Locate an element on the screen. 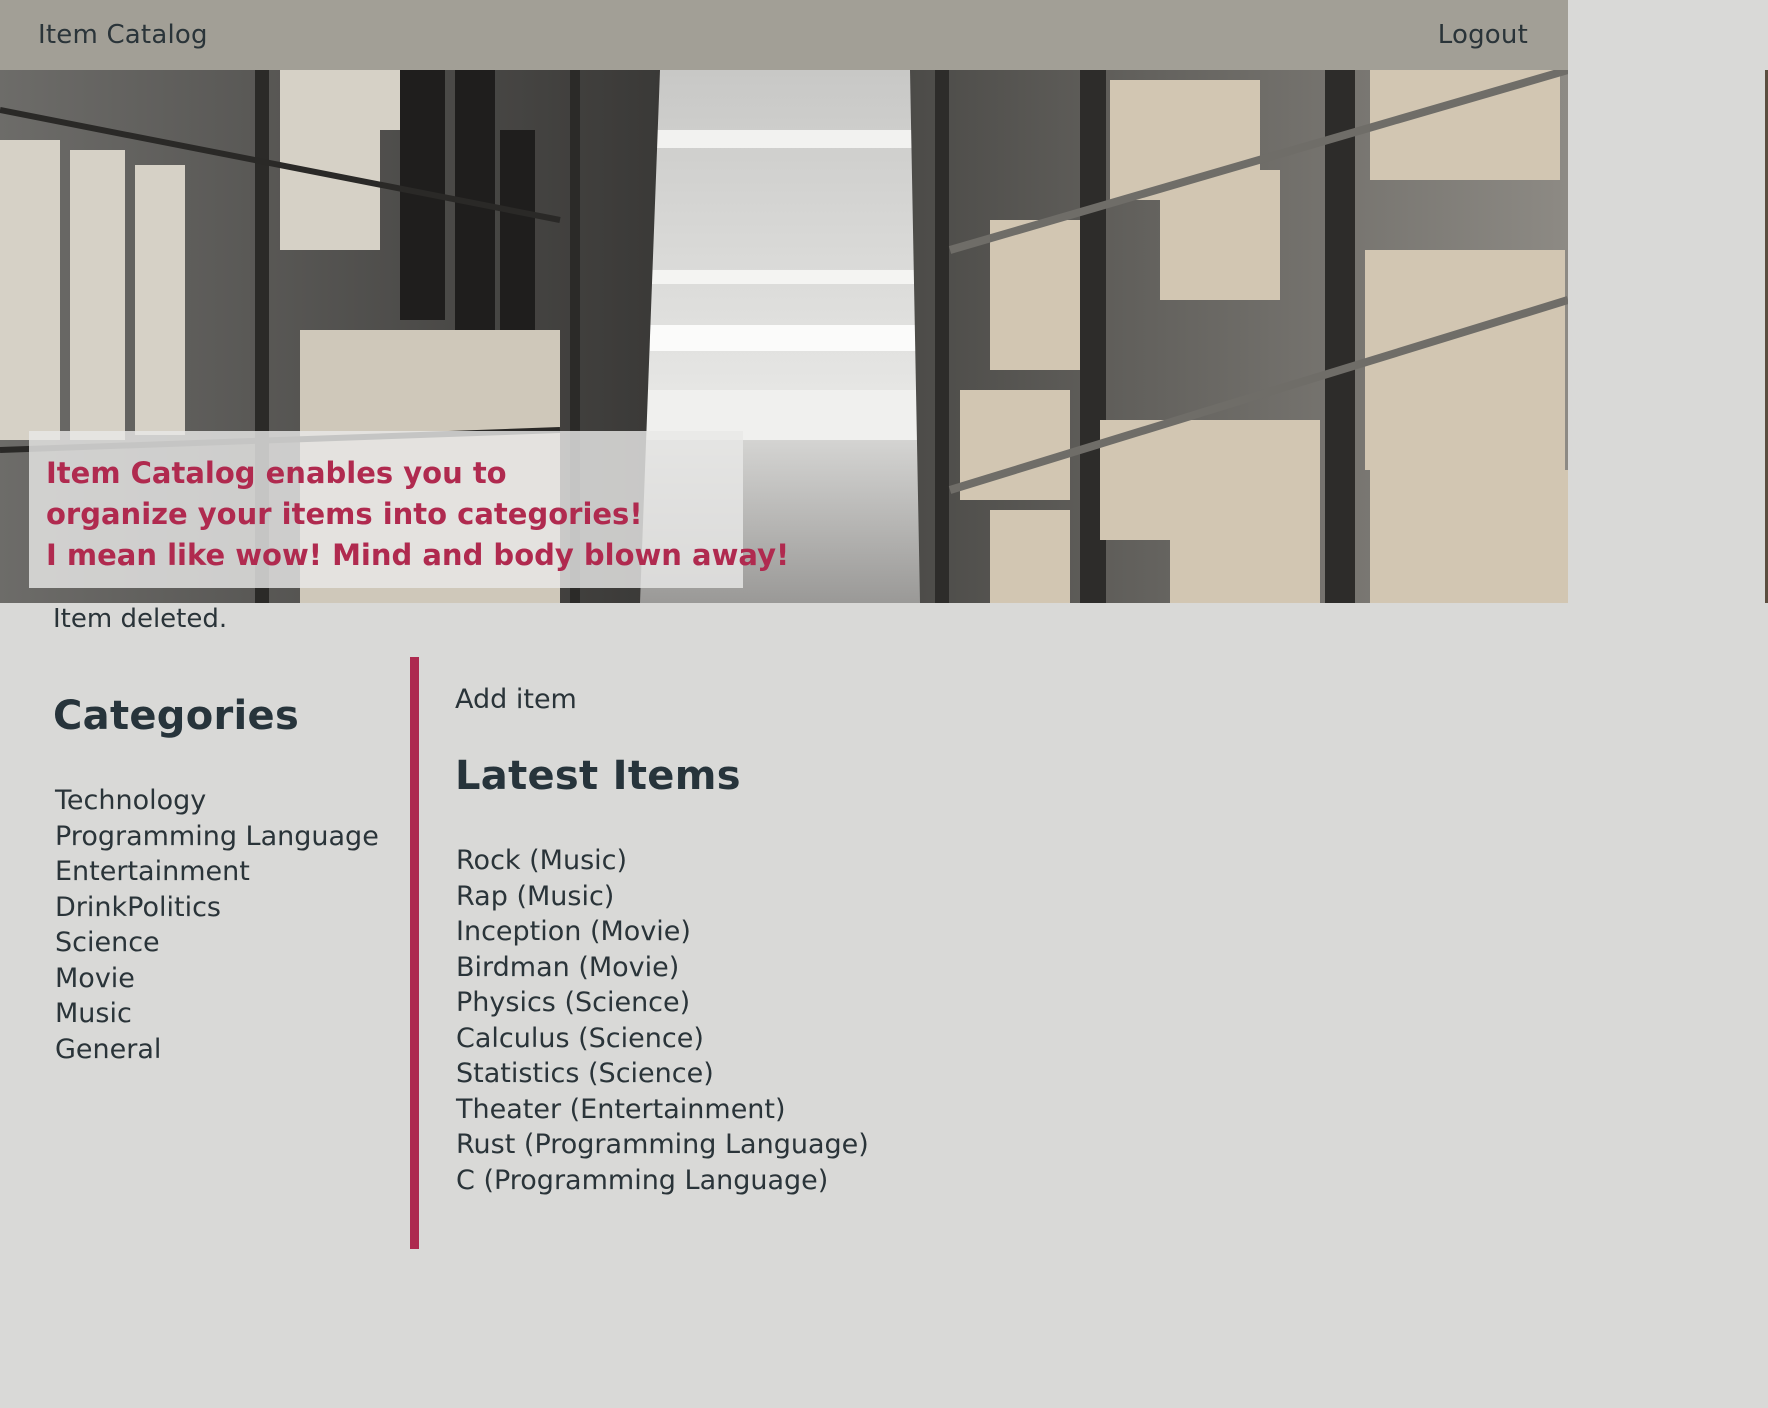 This screenshot has width=1768, height=1408. list-item: Music is located at coordinates (228, 1014).